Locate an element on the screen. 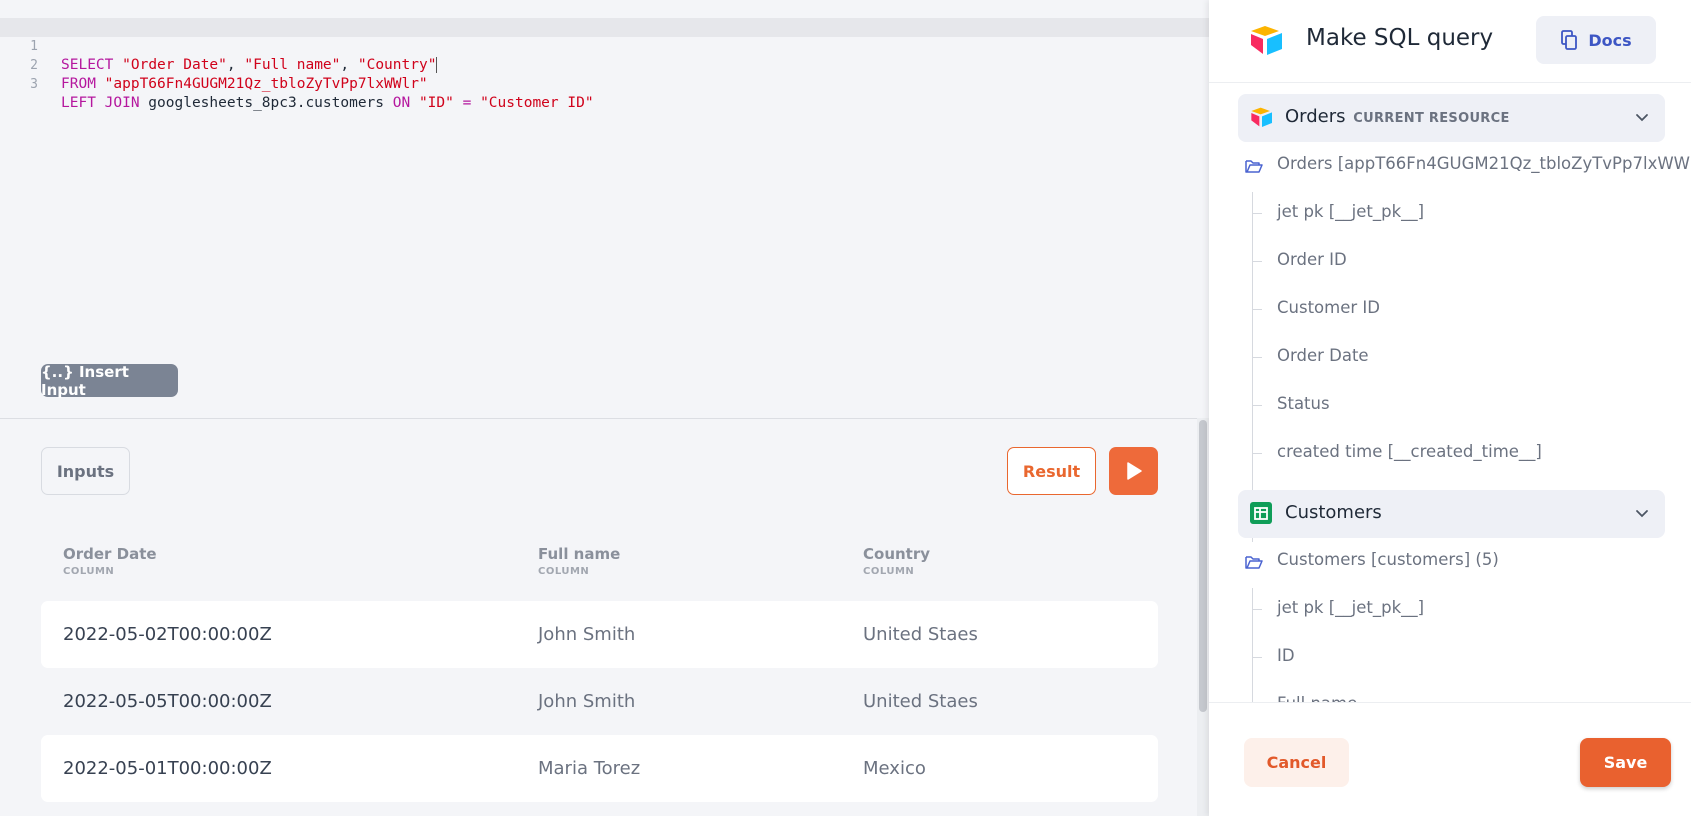  cancel-label: Cancel is located at coordinates (1296, 762).